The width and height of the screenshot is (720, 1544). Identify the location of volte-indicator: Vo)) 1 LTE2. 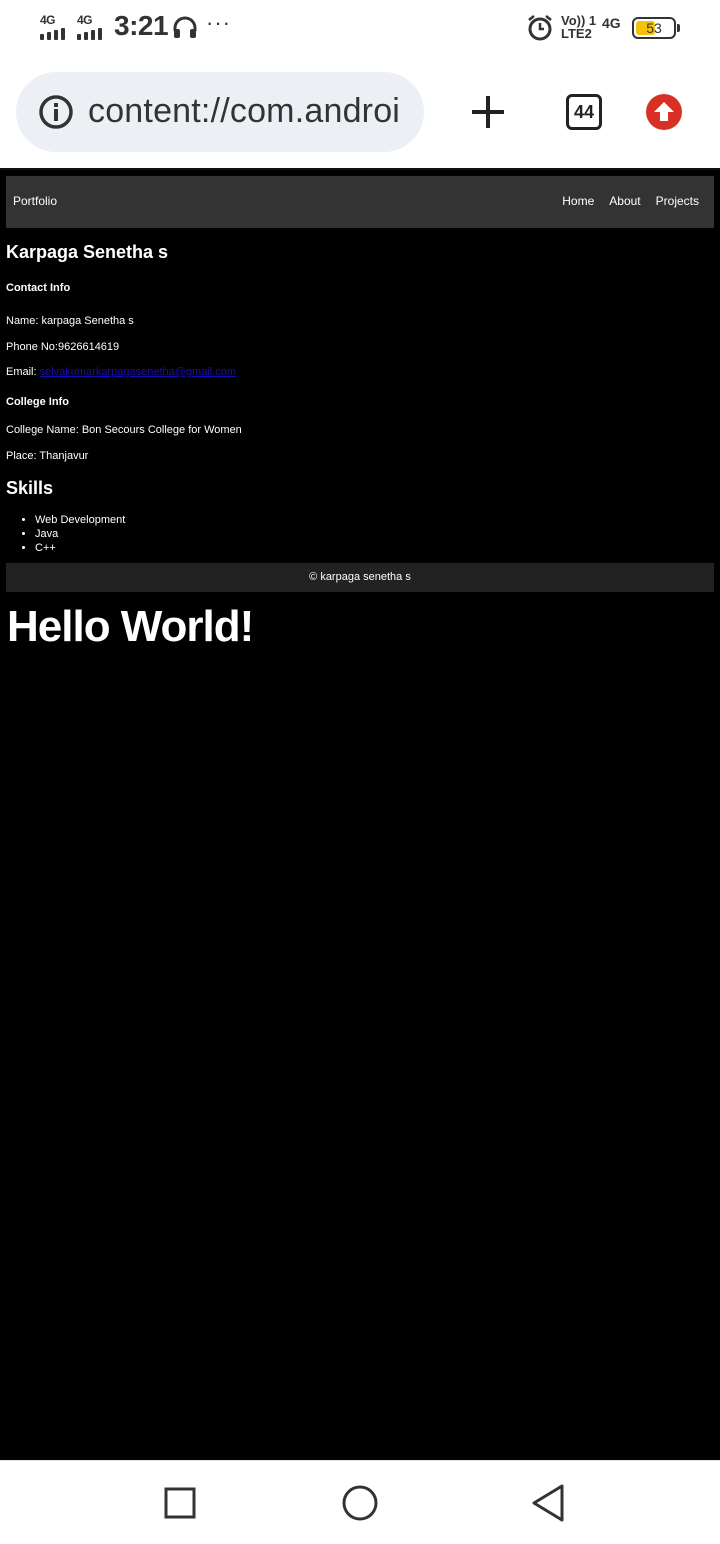
(579, 27).